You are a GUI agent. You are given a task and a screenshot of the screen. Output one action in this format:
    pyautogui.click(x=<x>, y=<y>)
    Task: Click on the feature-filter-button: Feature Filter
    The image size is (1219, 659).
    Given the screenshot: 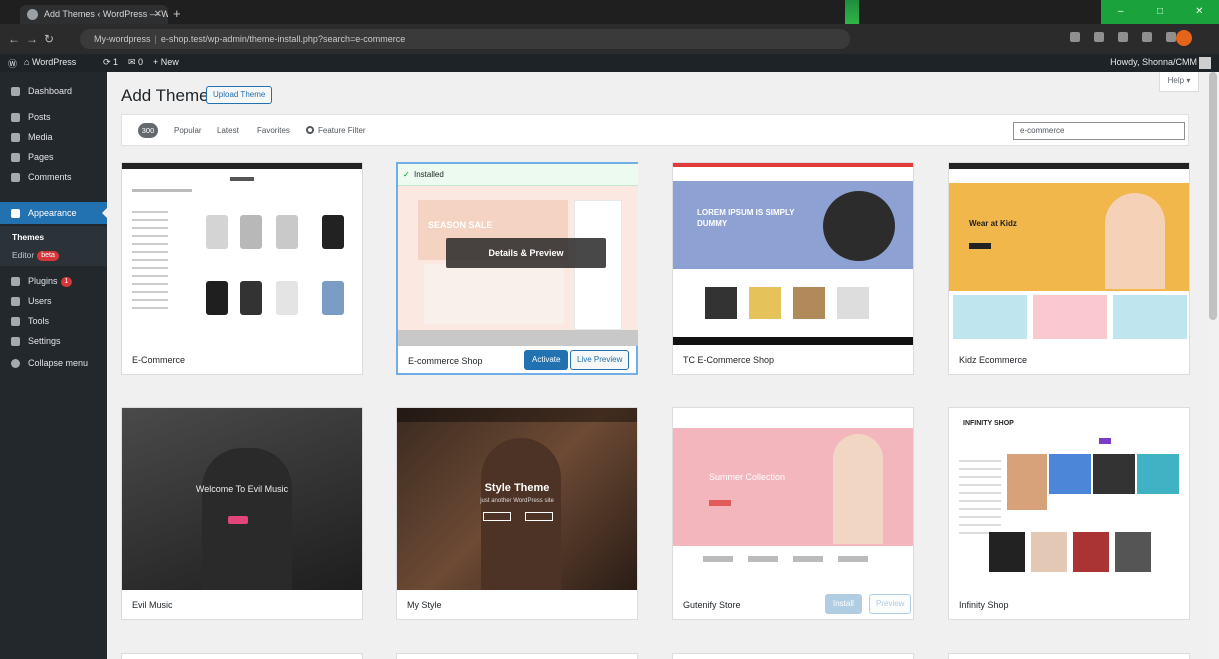 What is the action you would take?
    pyautogui.click(x=336, y=130)
    